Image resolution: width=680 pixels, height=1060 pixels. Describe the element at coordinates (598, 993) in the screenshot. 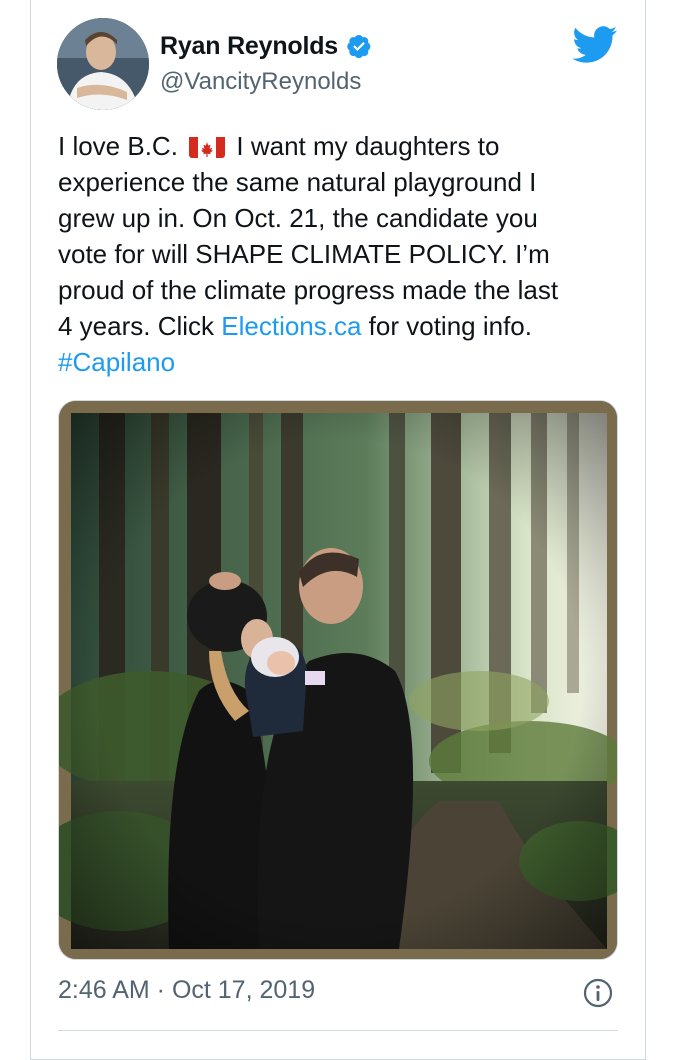

I see `info-icon` at that location.